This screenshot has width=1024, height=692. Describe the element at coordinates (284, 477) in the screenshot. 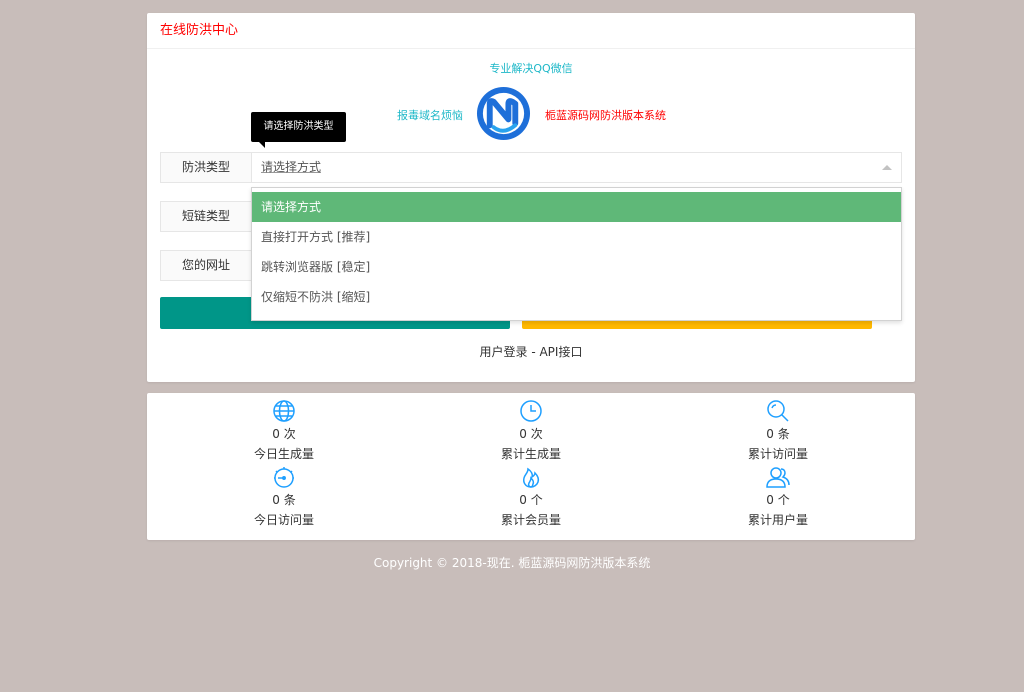

I see `gauge-icon` at that location.